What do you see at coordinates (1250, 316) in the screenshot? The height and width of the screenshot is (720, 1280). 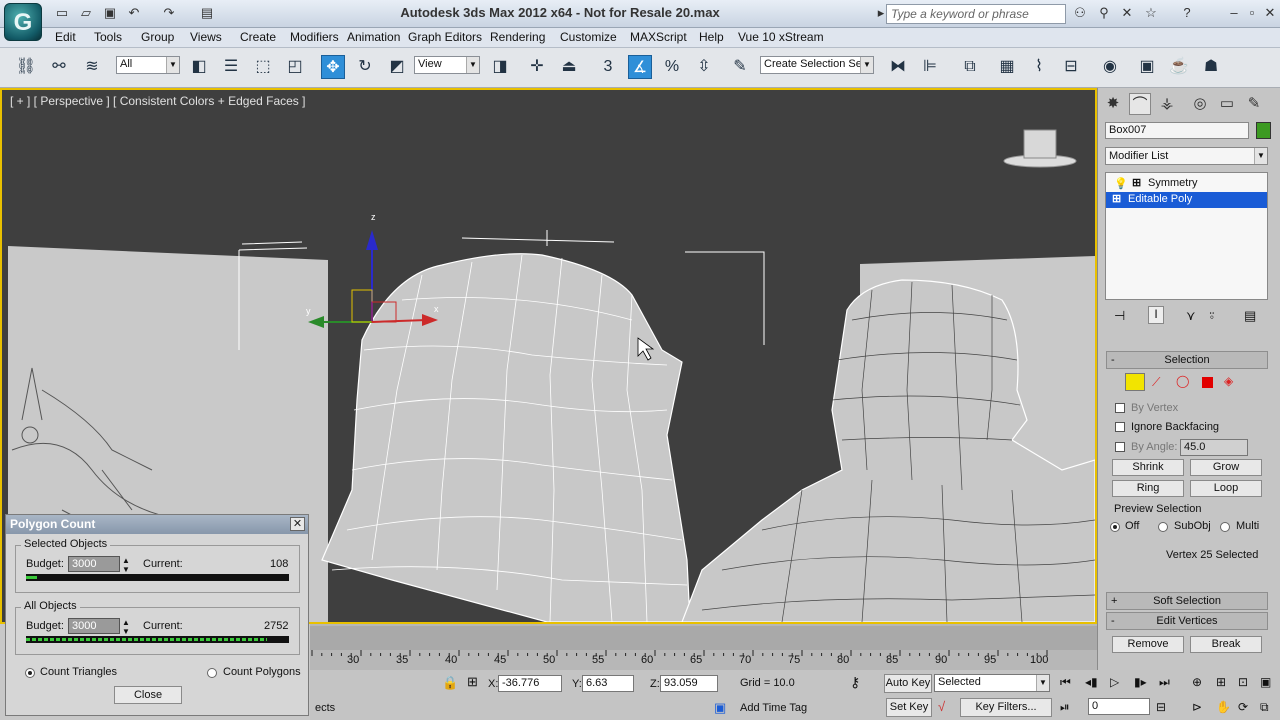 I see `configure-sets-icon: ▤` at bounding box center [1250, 316].